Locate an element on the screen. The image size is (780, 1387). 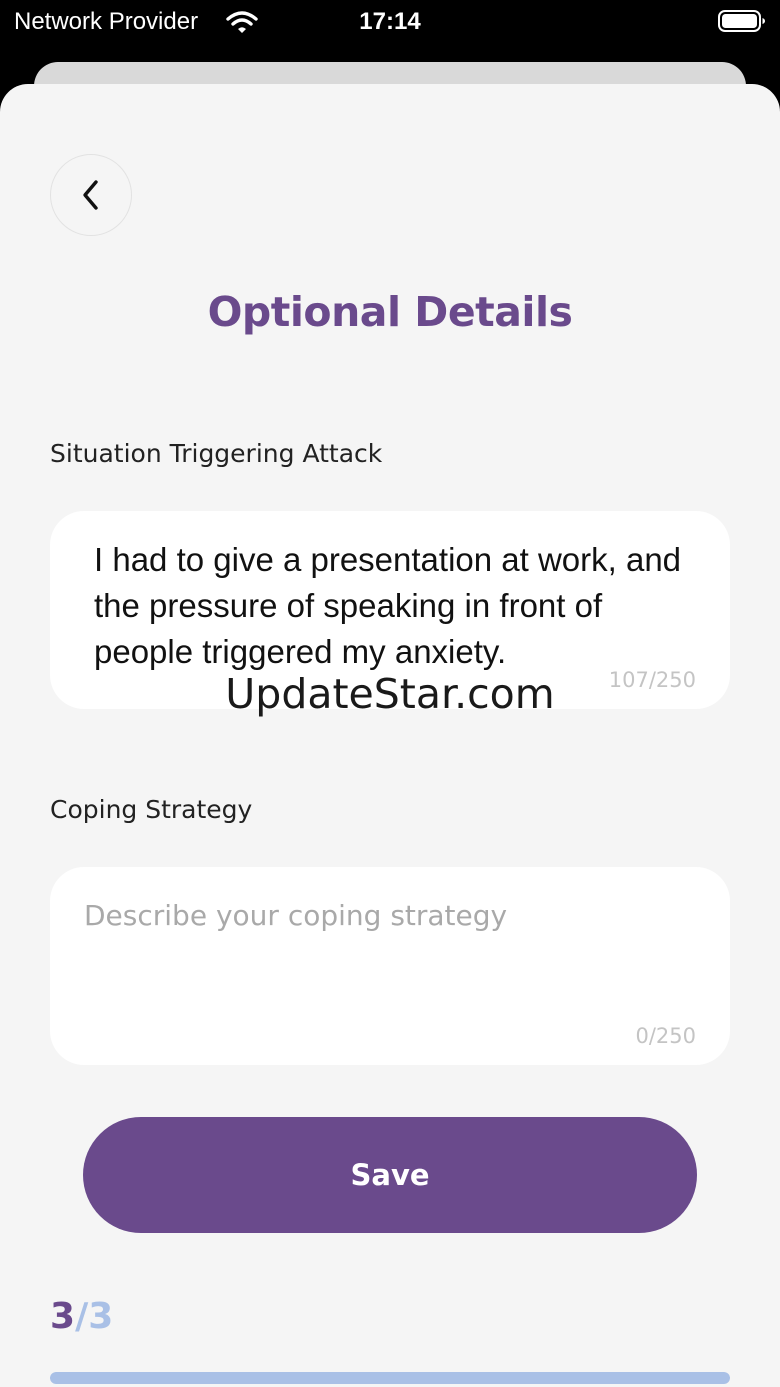
step-current: 3 is located at coordinates (63, 1316).